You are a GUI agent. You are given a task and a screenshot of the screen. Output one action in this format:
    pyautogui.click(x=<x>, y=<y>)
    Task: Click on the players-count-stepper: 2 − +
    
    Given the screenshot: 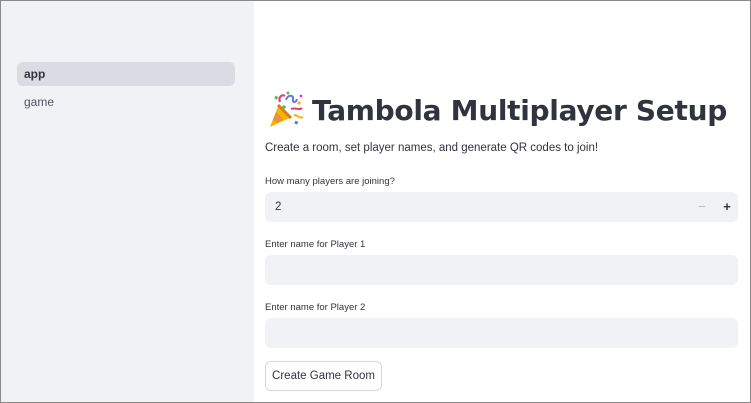 What is the action you would take?
    pyautogui.click(x=501, y=207)
    